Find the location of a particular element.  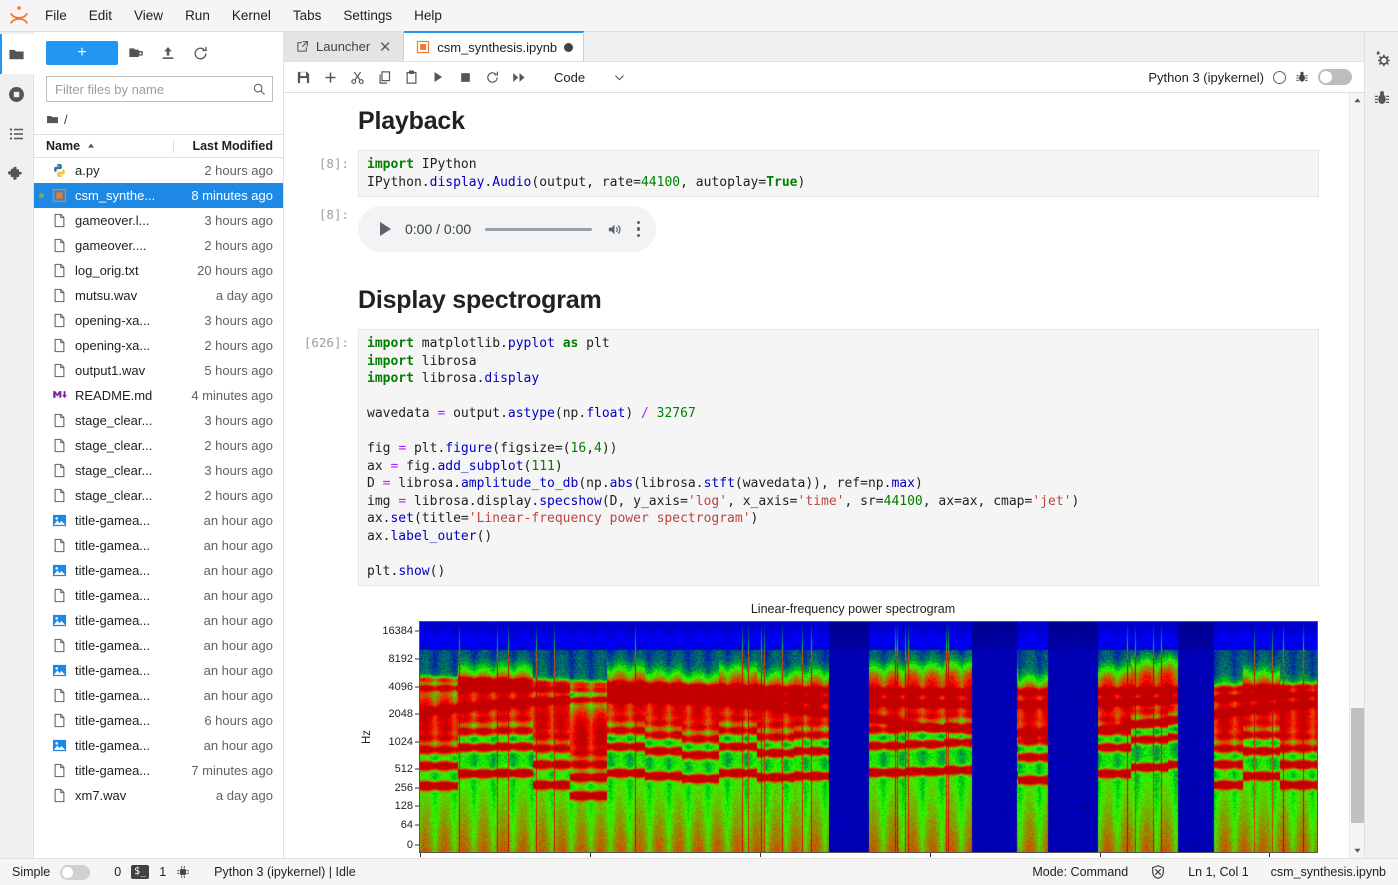

file-modified: an hour ago is located at coordinates (238, 670).